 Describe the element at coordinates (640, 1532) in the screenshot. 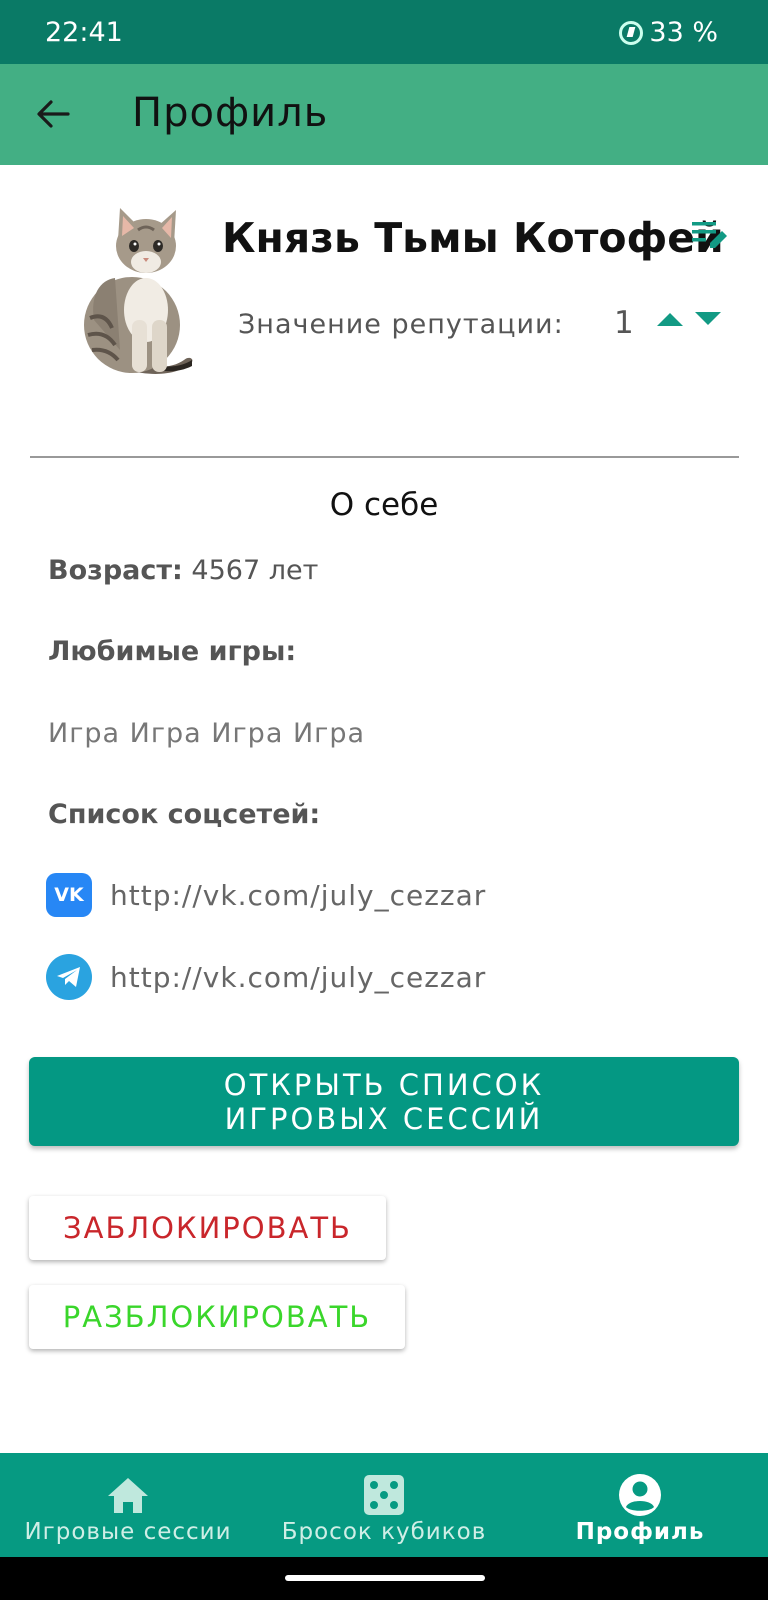

I see `nav-label: Профиль` at that location.